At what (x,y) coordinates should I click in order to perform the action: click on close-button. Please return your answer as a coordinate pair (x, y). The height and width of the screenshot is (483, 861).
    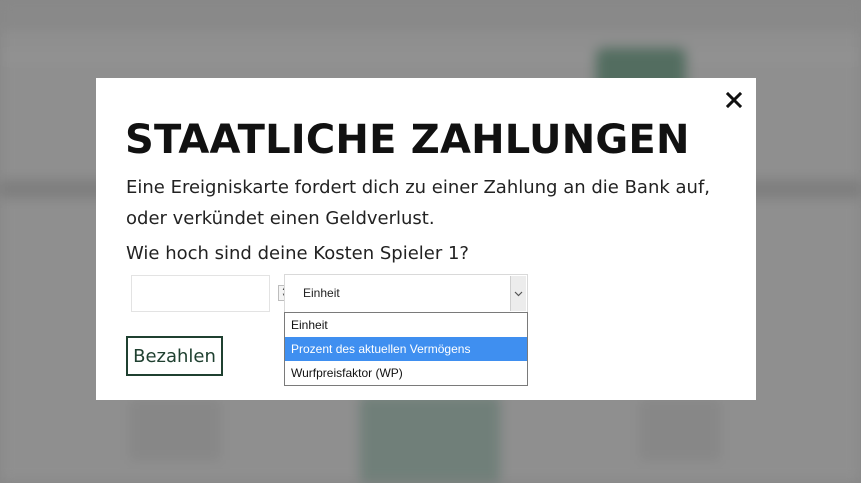
    Looking at the image, I should click on (734, 100).